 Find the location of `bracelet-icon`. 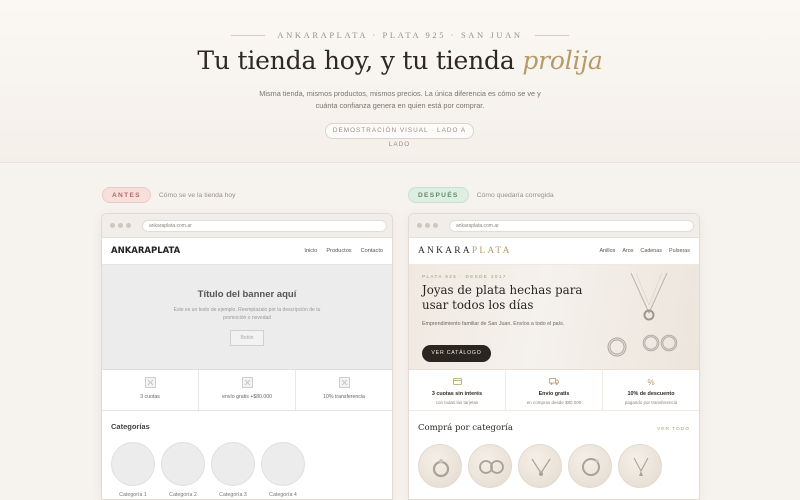

bracelet-icon is located at coordinates (591, 467).